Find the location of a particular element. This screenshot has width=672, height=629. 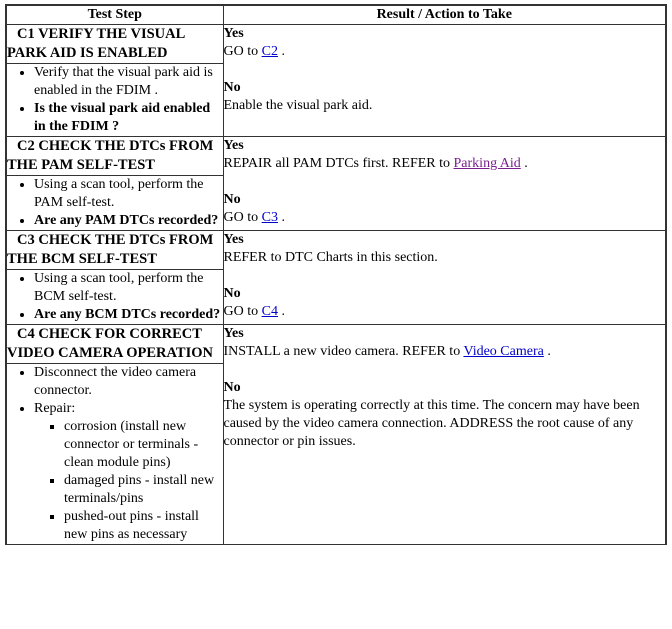

link-c2: C2 is located at coordinates (270, 51).